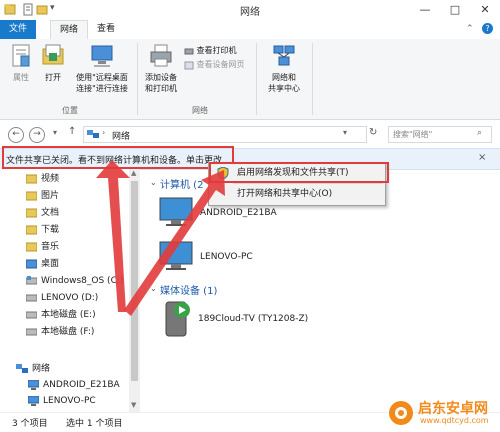 This screenshot has height=432, width=500. What do you see at coordinates (174, 243) in the screenshot?
I see `arrow-up-menu` at bounding box center [174, 243].